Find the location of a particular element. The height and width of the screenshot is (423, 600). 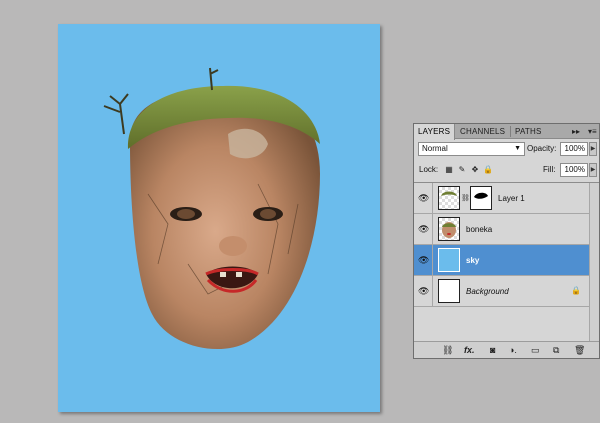

tab-layers: LAYERS is located at coordinates (435, 132).